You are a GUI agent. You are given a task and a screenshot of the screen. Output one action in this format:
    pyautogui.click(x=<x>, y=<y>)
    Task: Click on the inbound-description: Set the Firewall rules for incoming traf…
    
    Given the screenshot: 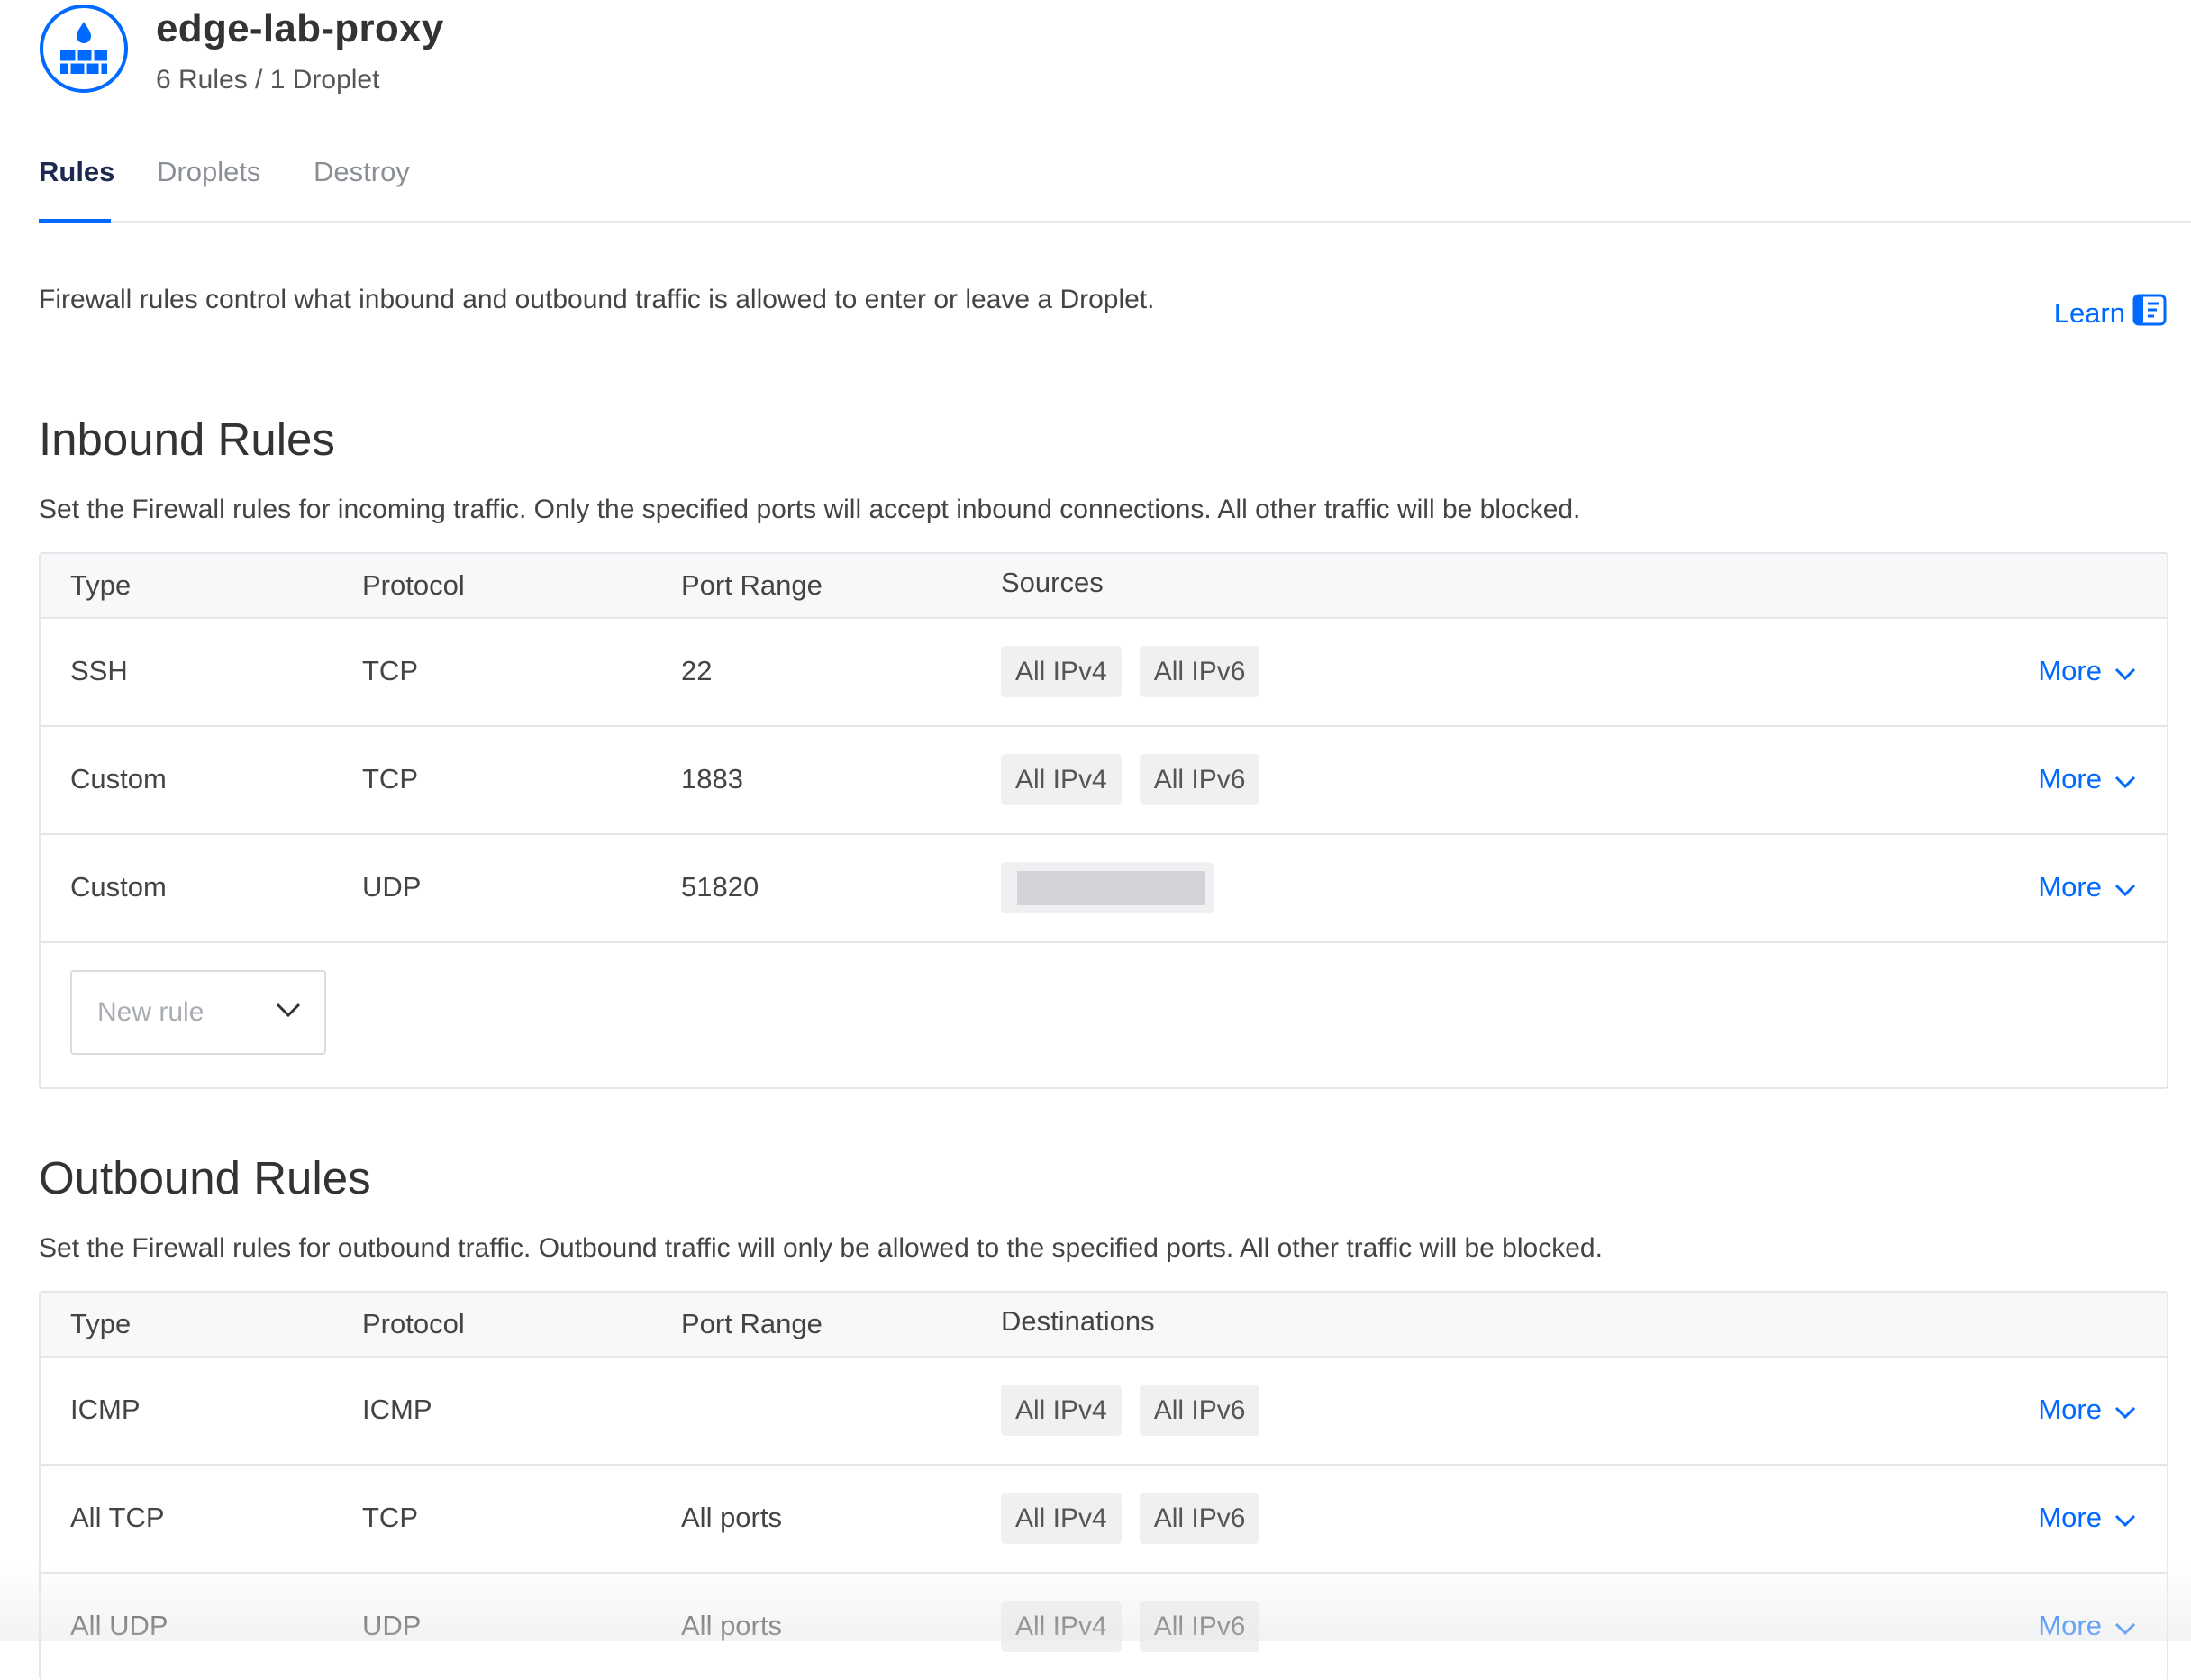 What is the action you would take?
    pyautogui.click(x=810, y=510)
    